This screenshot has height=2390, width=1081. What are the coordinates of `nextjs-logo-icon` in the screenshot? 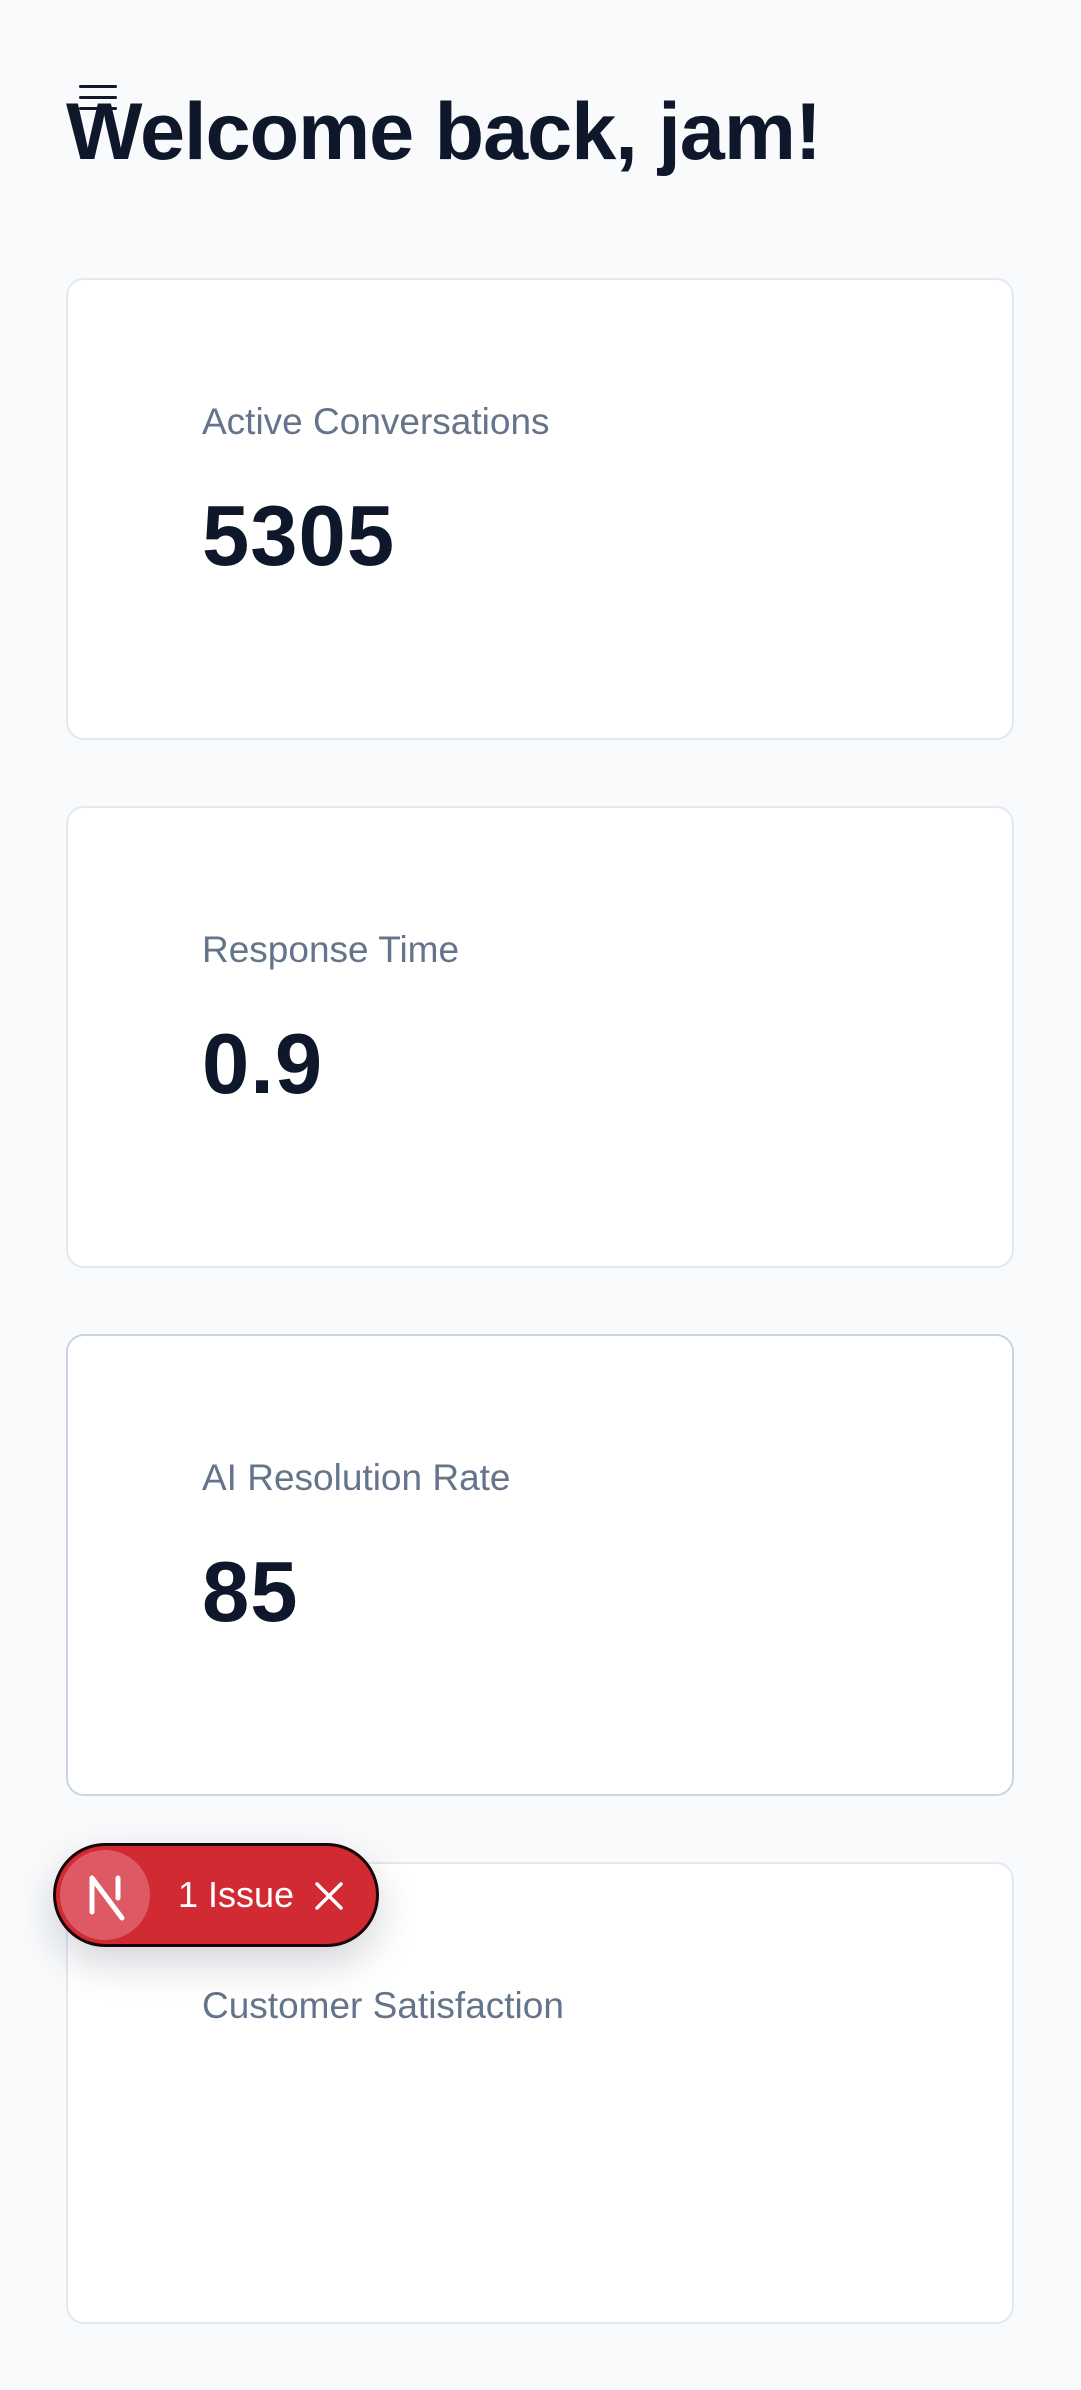 It's located at (105, 1895).